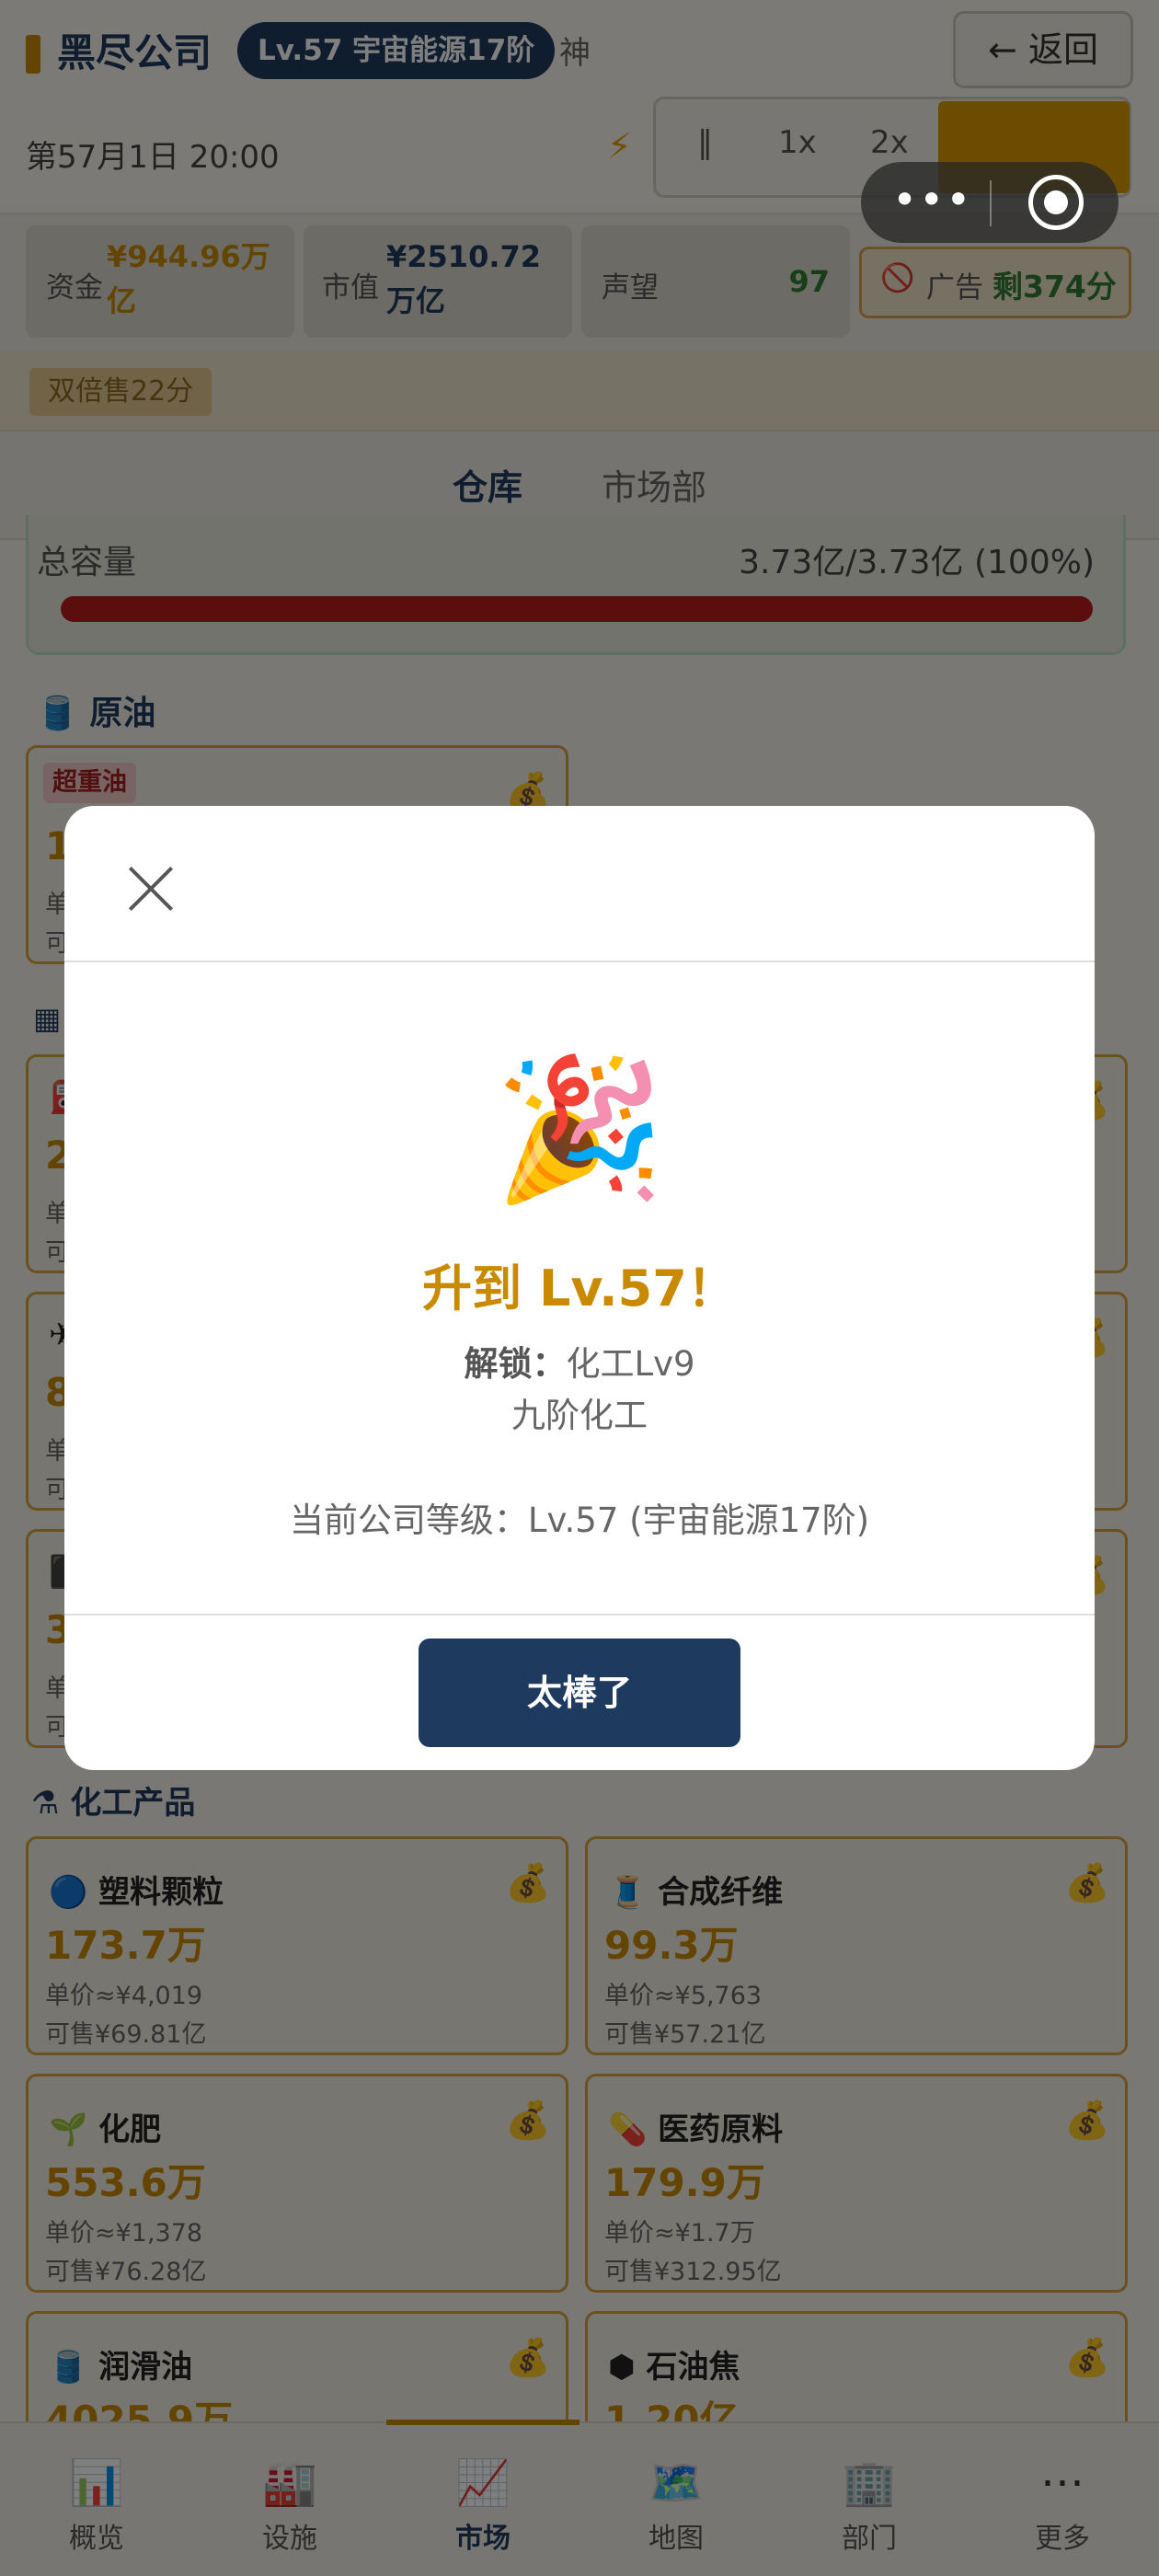 The width and height of the screenshot is (1159, 2576). I want to click on unlock-value: 化工Lv9, so click(630, 1364).